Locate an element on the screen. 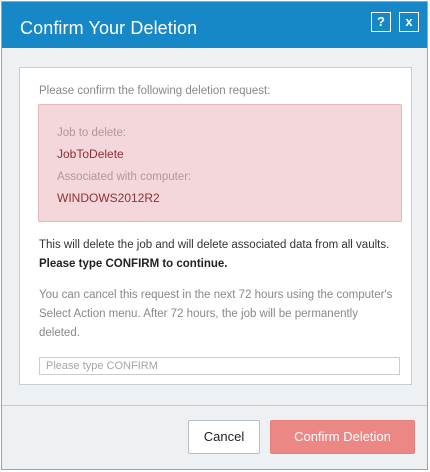 The height and width of the screenshot is (472, 430). job-label: Job to delete: is located at coordinates (92, 133).